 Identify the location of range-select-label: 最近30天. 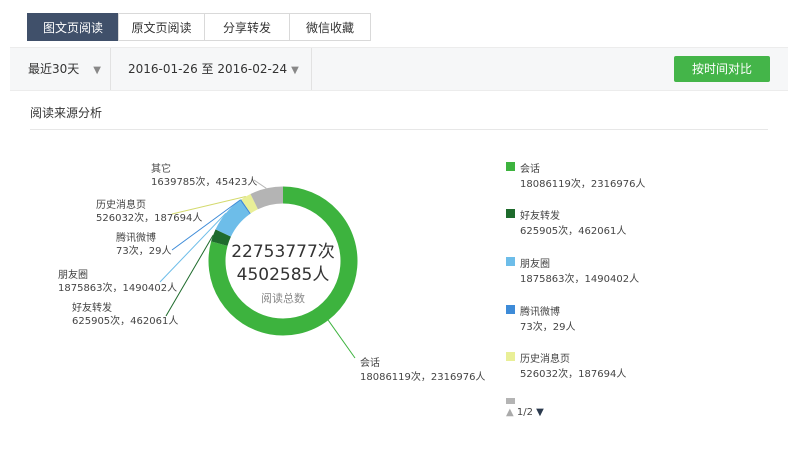
(54, 69).